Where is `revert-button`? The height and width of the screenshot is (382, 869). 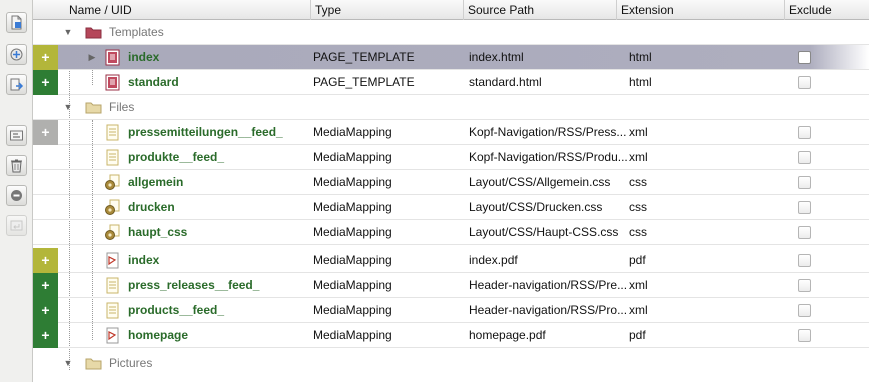
revert-button is located at coordinates (16, 225).